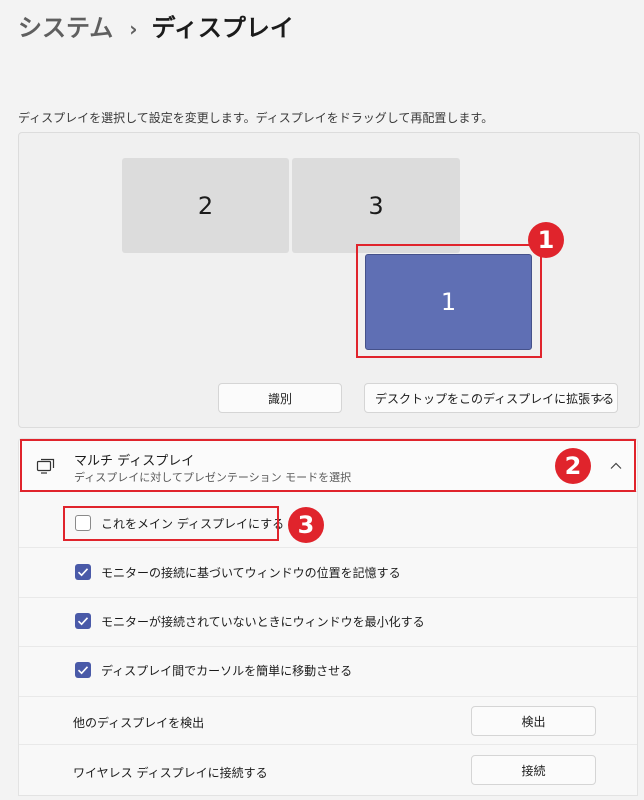  Describe the element at coordinates (376, 205) in the screenshot. I see `monitor-3: 3` at that location.